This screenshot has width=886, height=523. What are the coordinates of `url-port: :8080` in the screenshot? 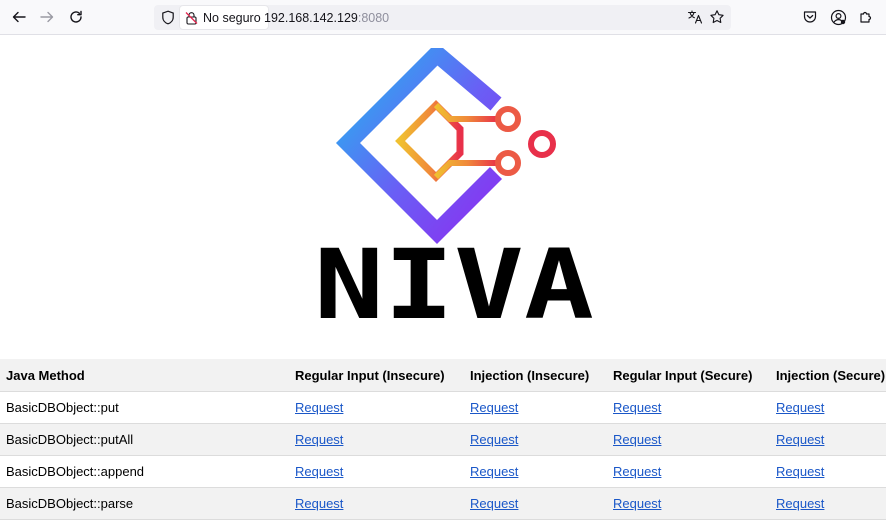 It's located at (373, 17).